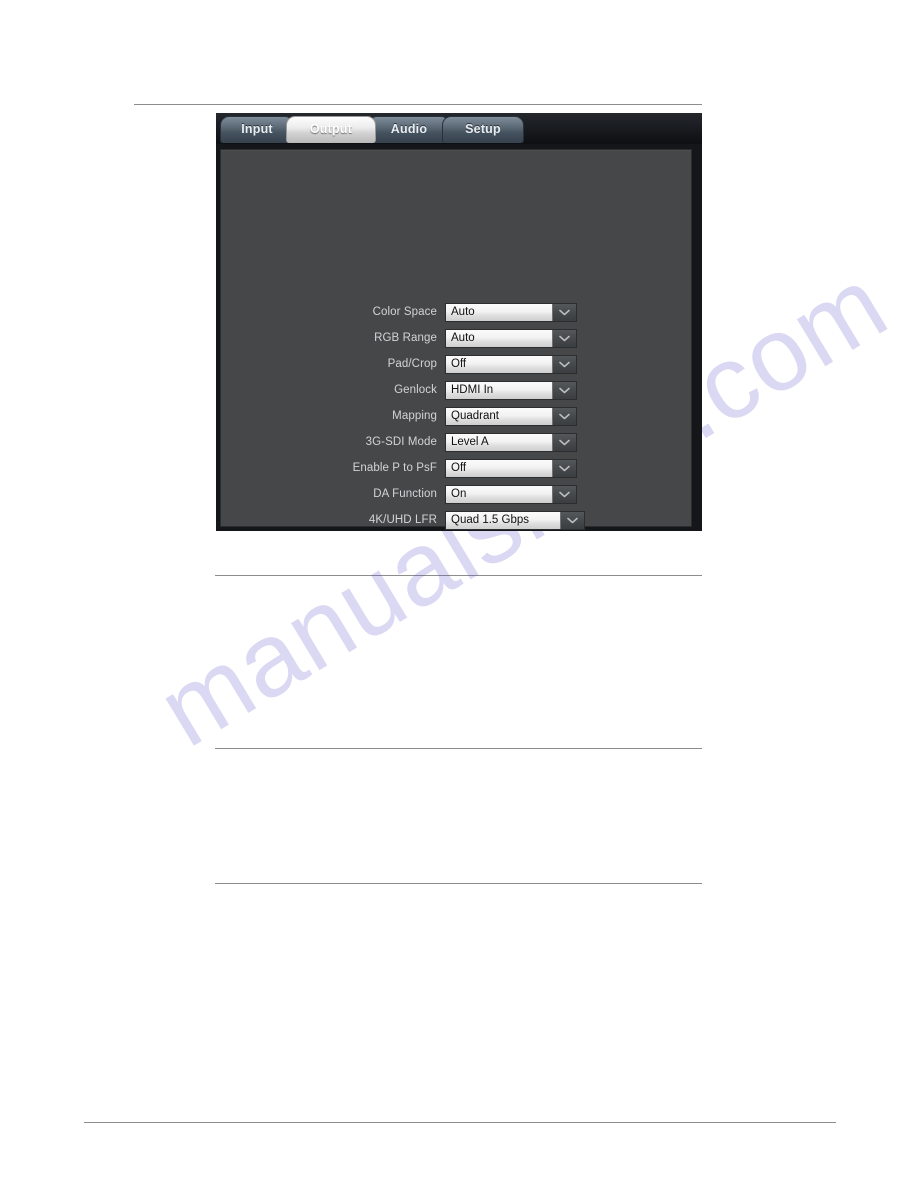 The width and height of the screenshot is (918, 1188). What do you see at coordinates (499, 494) in the screenshot?
I see `value-da-function: On` at bounding box center [499, 494].